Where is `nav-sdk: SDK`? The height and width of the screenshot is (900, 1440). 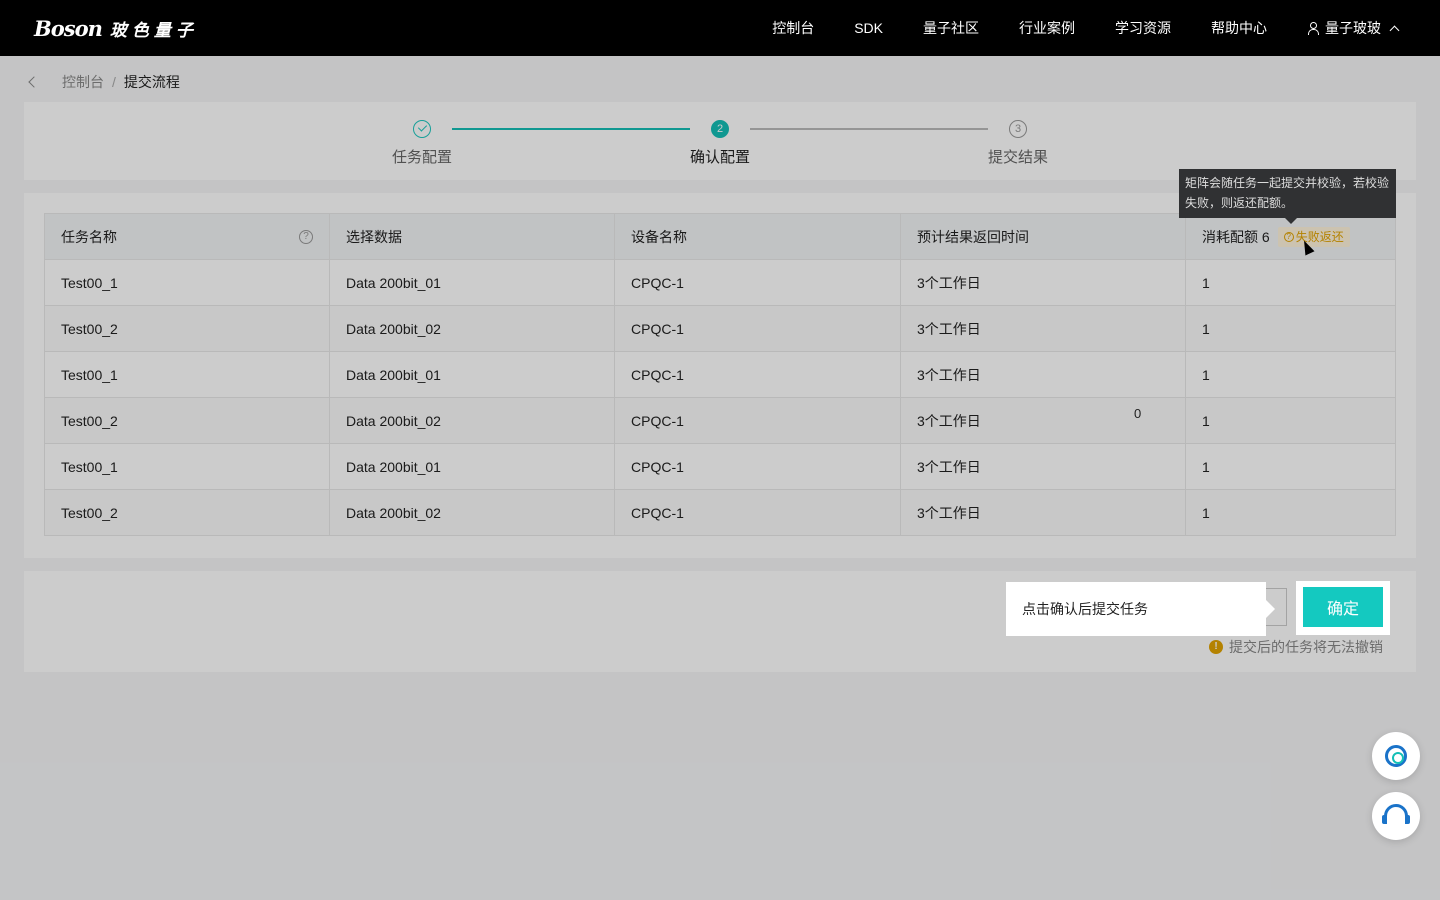
nav-sdk: SDK is located at coordinates (868, 28).